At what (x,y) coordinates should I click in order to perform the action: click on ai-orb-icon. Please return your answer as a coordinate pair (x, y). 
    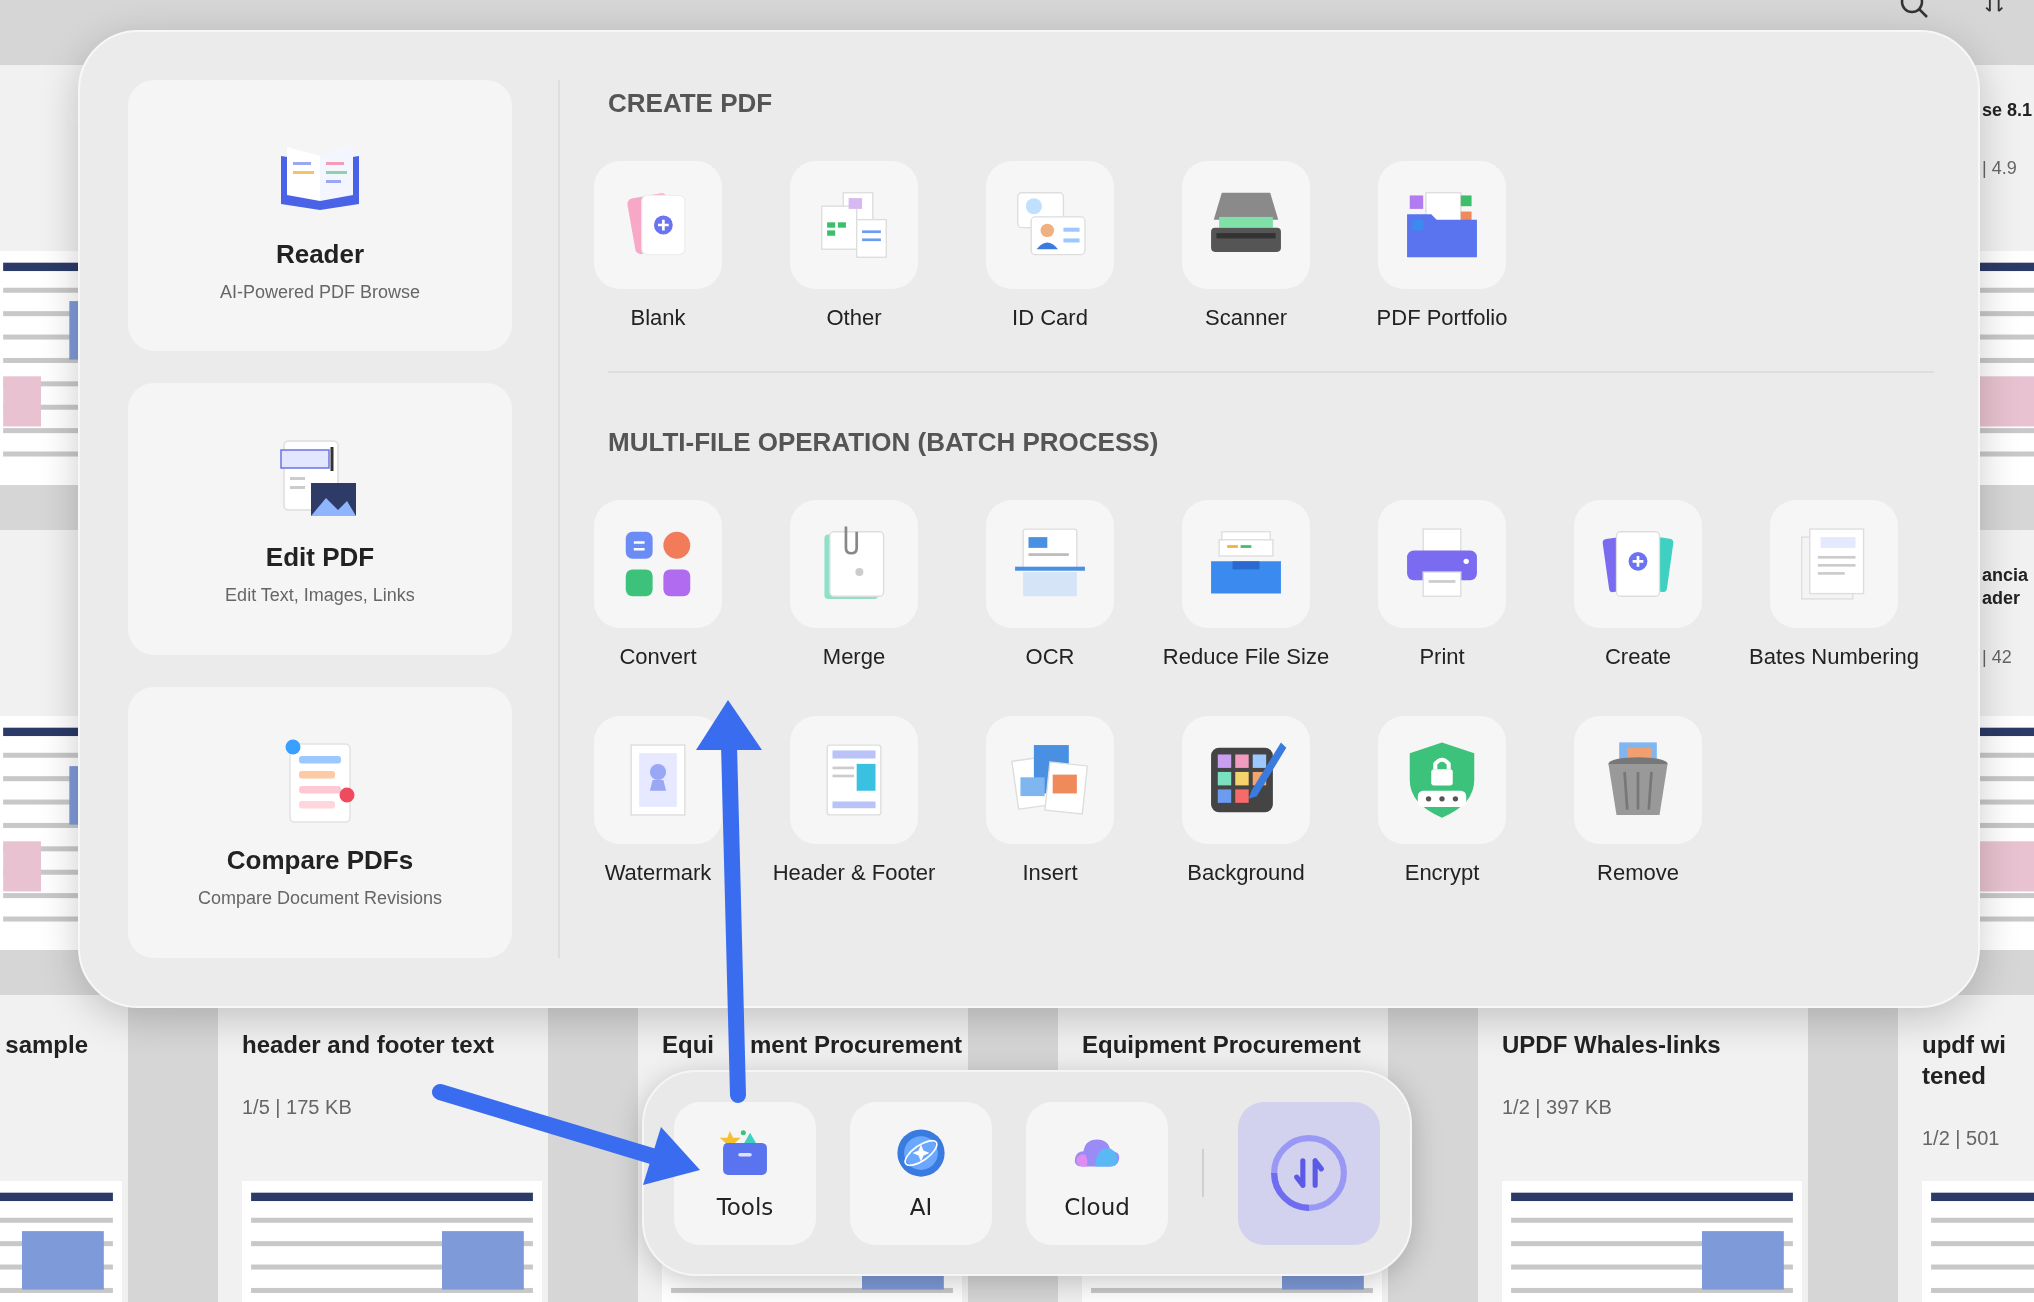
    Looking at the image, I should click on (921, 1153).